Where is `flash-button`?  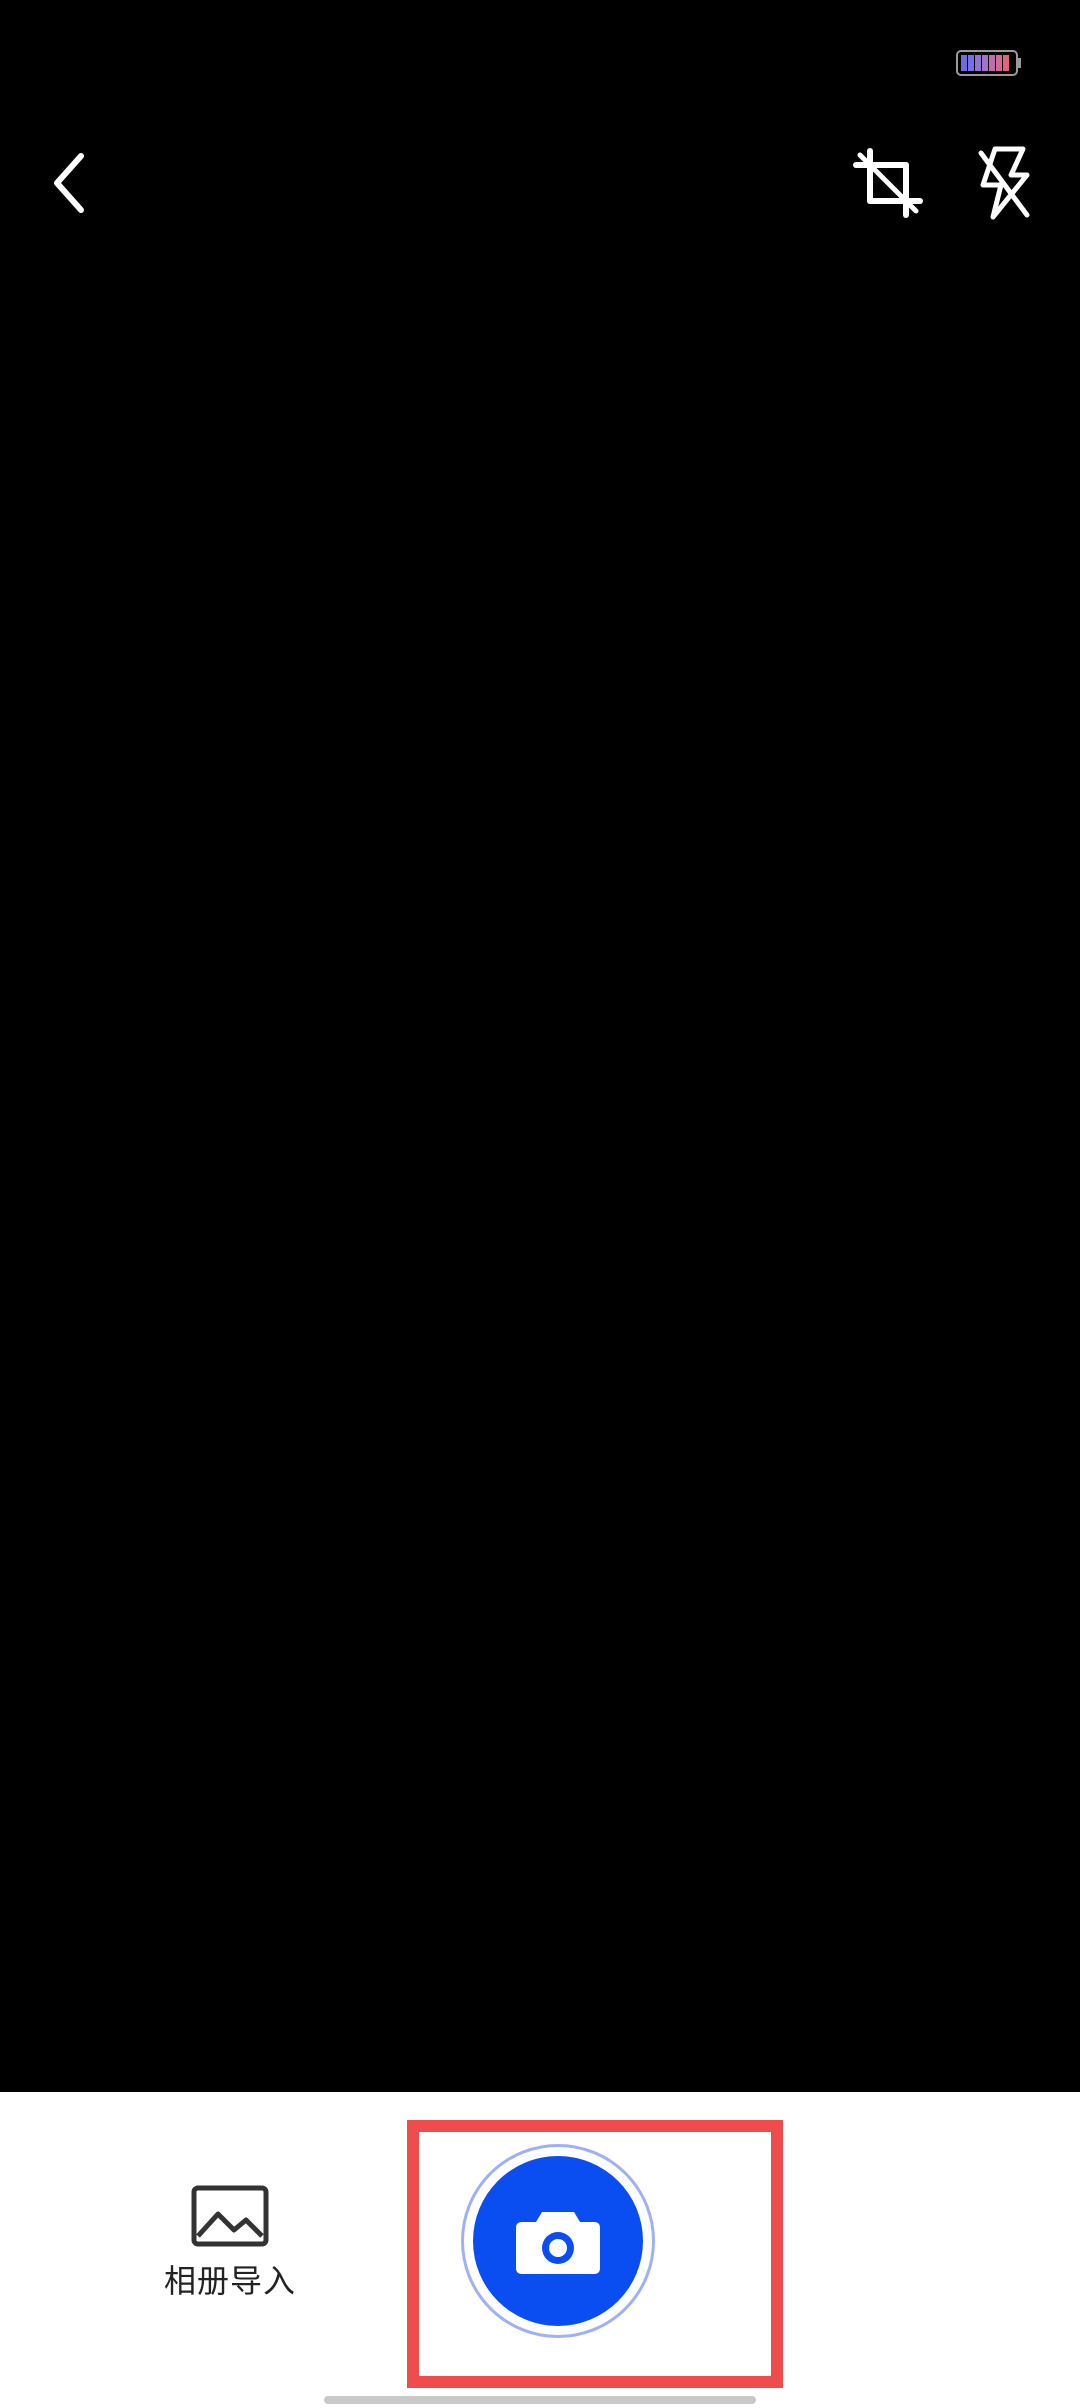
flash-button is located at coordinates (1003, 183).